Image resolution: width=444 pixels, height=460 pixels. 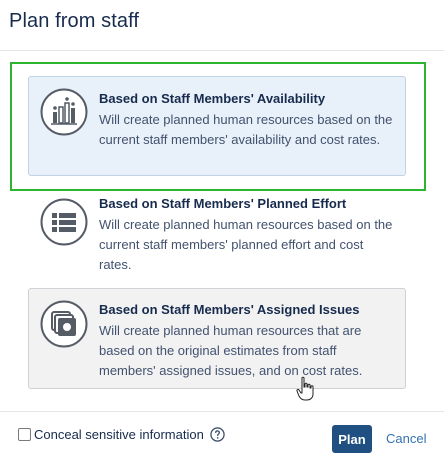 I want to click on option-title: Based on Staff Members' Assigned Issues, so click(x=229, y=309).